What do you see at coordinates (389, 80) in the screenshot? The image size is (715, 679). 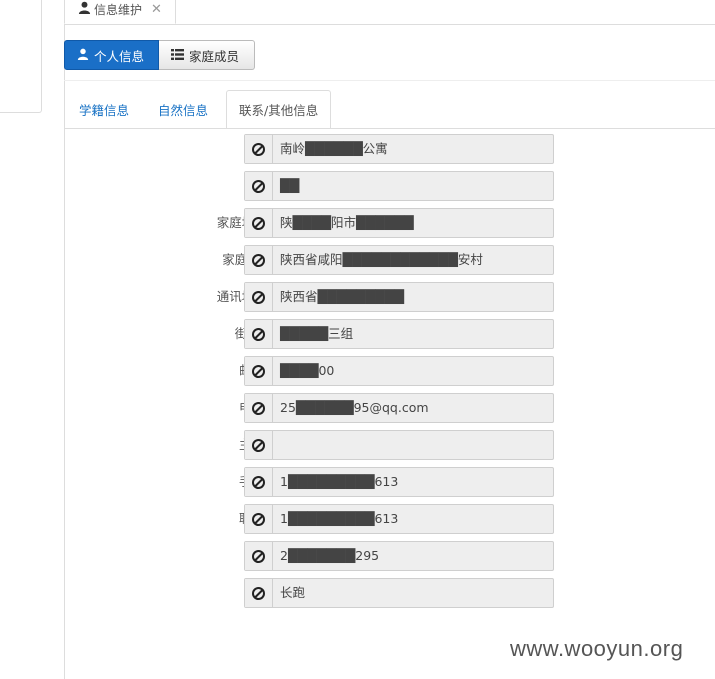 I see `divider` at bounding box center [389, 80].